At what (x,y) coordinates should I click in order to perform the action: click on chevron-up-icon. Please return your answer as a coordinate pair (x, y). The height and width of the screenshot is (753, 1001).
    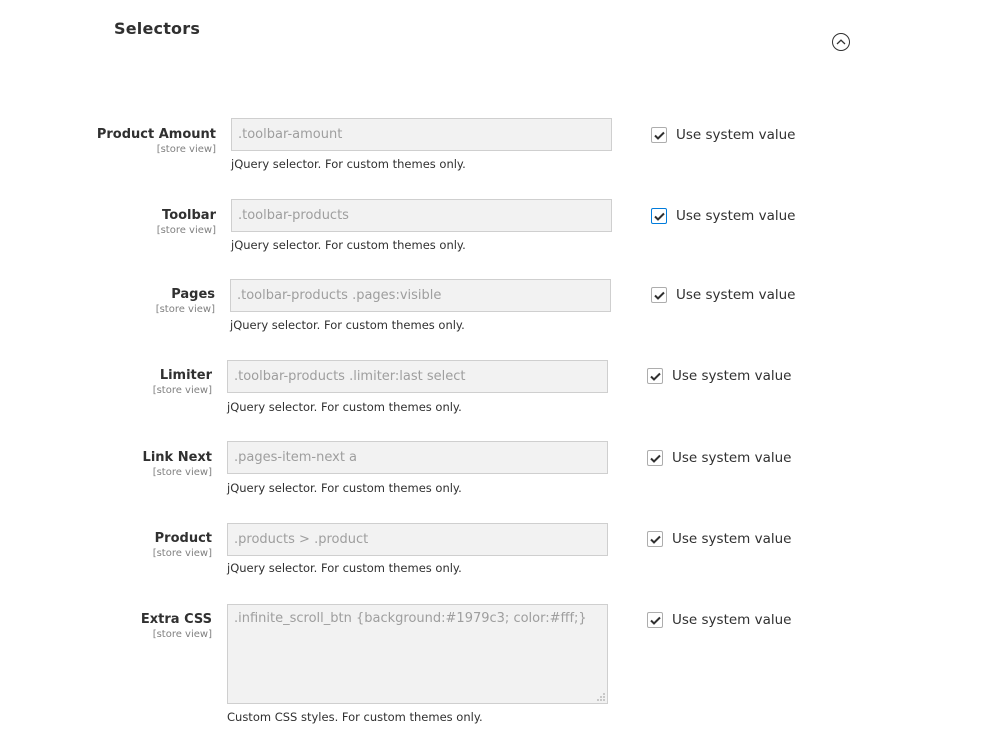
    Looking at the image, I should click on (841, 42).